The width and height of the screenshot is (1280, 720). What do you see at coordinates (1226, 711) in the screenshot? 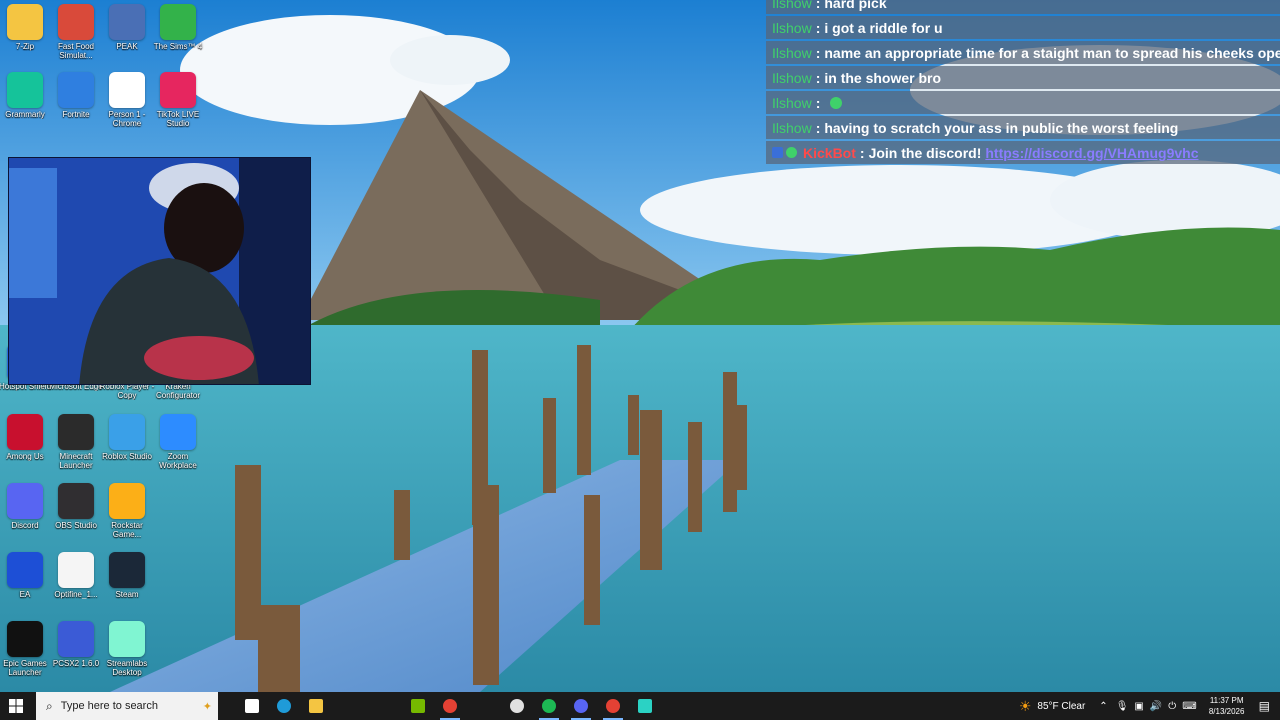
I see `clock-date: 8/13/2026` at bounding box center [1226, 711].